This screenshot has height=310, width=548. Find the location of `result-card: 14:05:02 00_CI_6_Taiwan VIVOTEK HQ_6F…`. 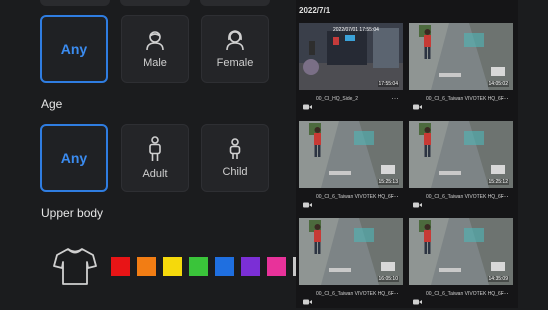

result-card: 14:05:02 00_CI_6_Taiwan VIVOTEK HQ_6F… is located at coordinates (461, 66).